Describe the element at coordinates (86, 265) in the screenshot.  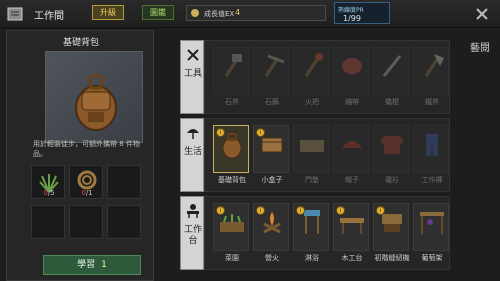
I see `learn-label: 學習` at that location.